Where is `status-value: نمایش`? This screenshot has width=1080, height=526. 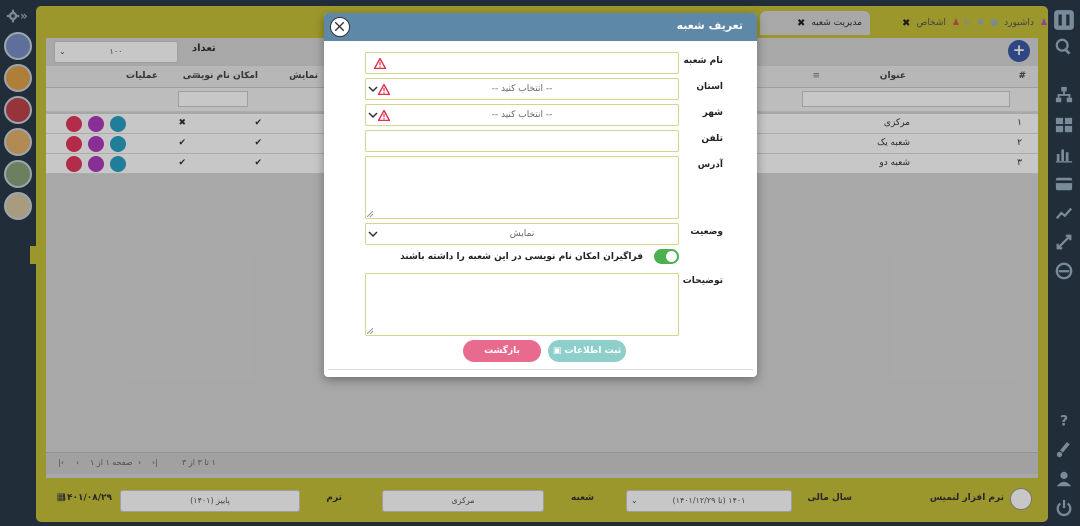
status-value: نمایش is located at coordinates (522, 234).